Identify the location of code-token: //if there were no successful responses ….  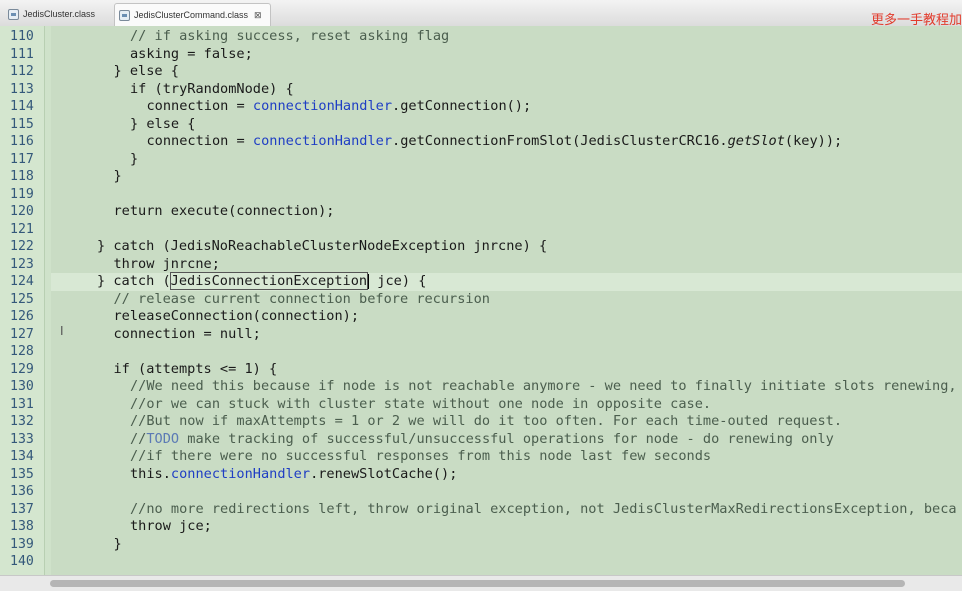
(421, 456).